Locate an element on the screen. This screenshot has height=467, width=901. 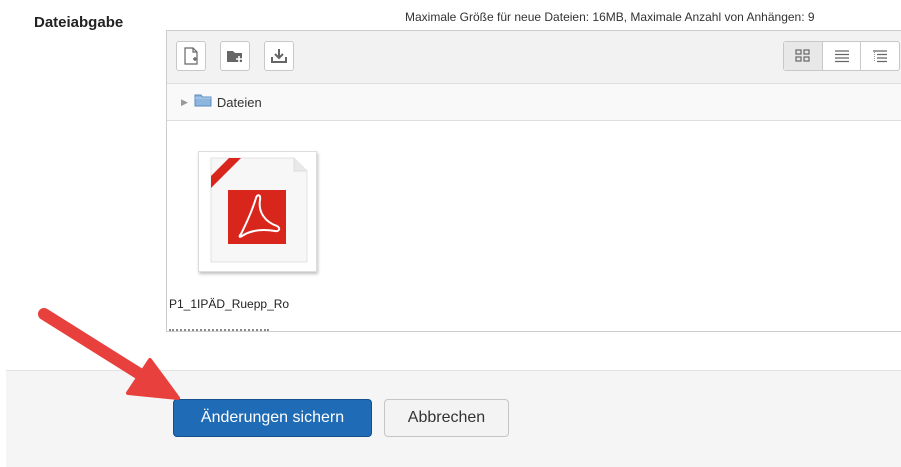
create-folder-button is located at coordinates (235, 56).